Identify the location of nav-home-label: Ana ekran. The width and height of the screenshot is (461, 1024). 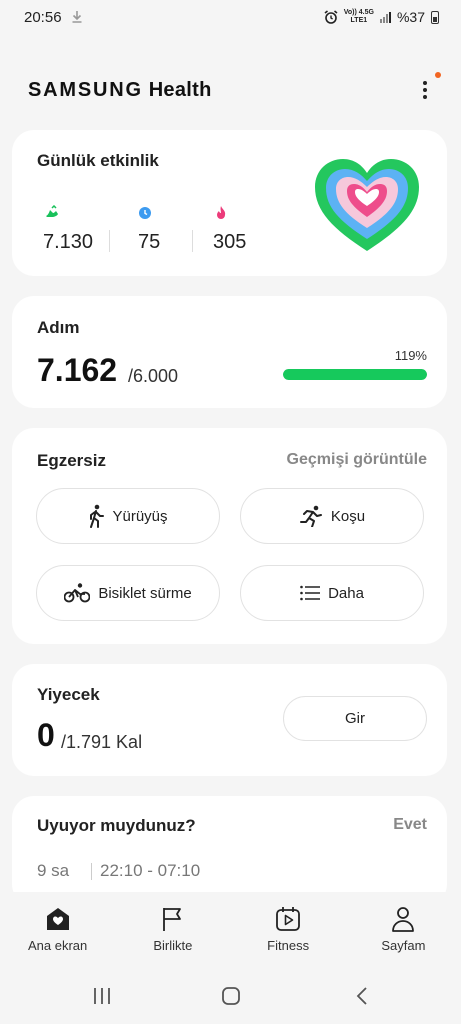
(57, 945).